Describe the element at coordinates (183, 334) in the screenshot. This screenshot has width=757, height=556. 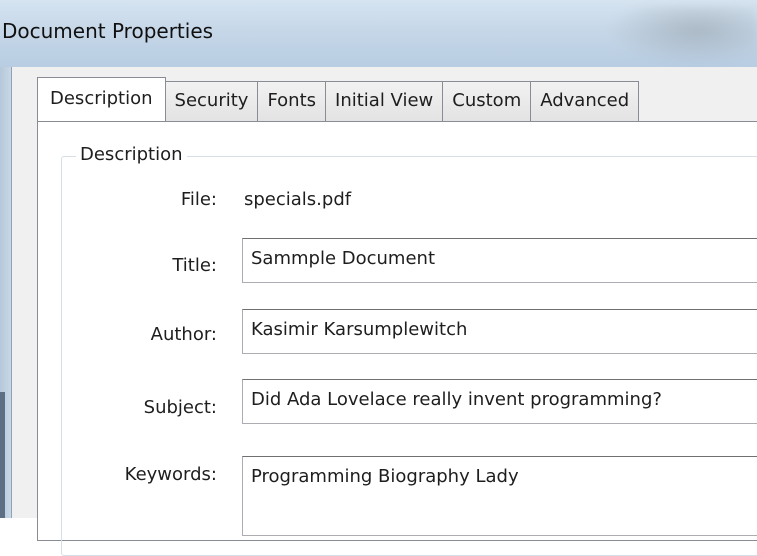
I see `author-label: Author:` at that location.